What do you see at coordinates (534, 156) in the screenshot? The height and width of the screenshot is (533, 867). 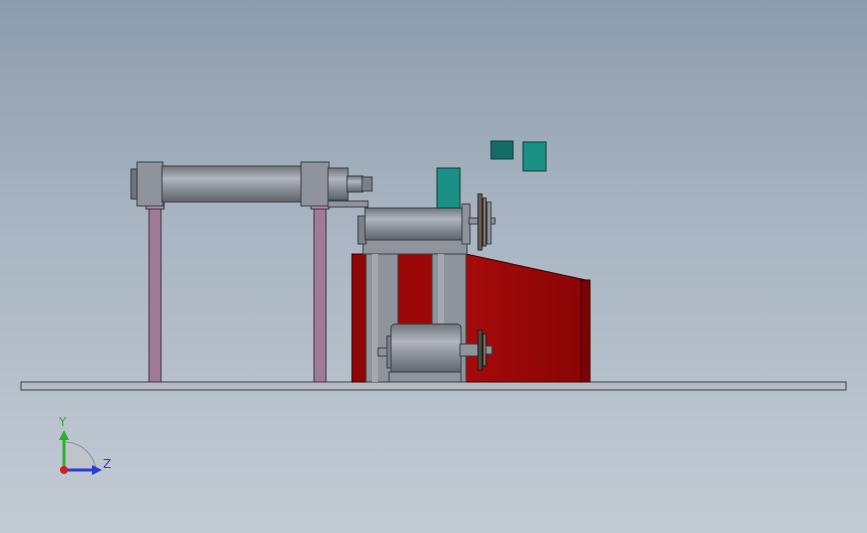 I see `teal-block-right` at bounding box center [534, 156].